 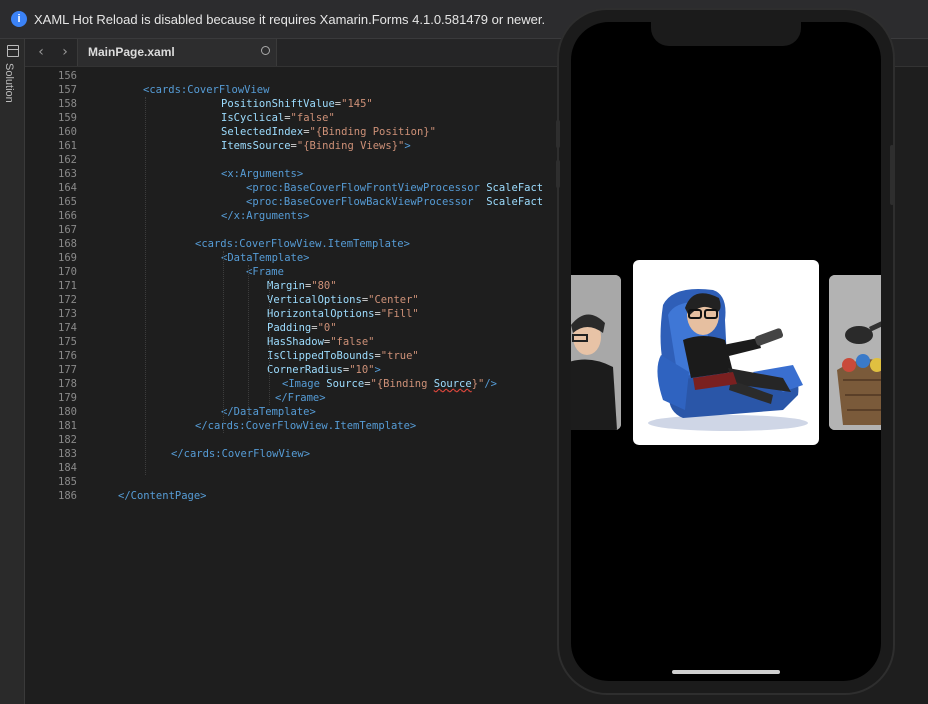 I want to click on code-line: <Image Source="{Binding Source}"/>, so click(x=389, y=384).